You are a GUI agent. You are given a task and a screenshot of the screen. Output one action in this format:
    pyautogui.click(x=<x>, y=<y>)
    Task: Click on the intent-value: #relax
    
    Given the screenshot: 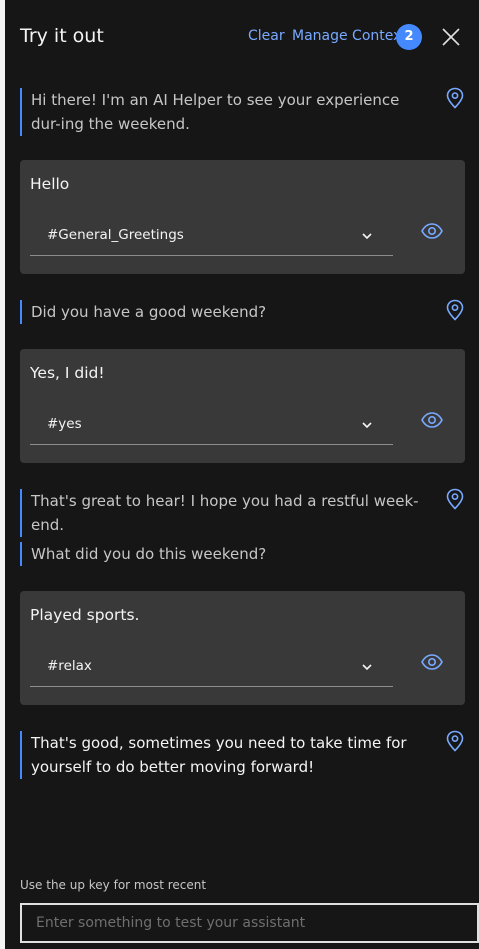 What is the action you would take?
    pyautogui.click(x=69, y=666)
    